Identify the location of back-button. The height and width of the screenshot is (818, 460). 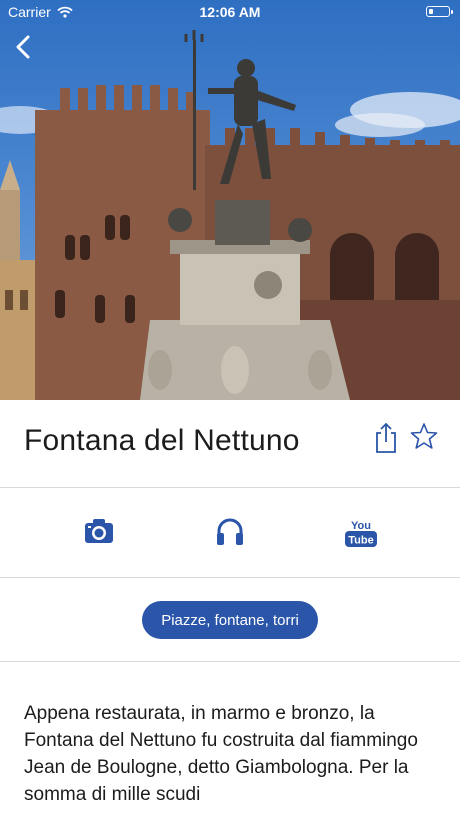
(24, 47).